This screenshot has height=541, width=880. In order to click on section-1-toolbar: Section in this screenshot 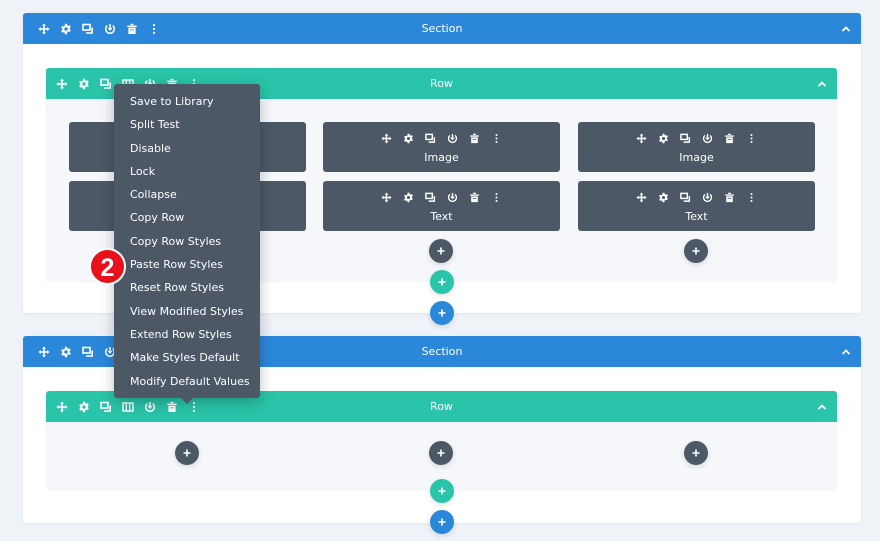, I will do `click(442, 28)`.